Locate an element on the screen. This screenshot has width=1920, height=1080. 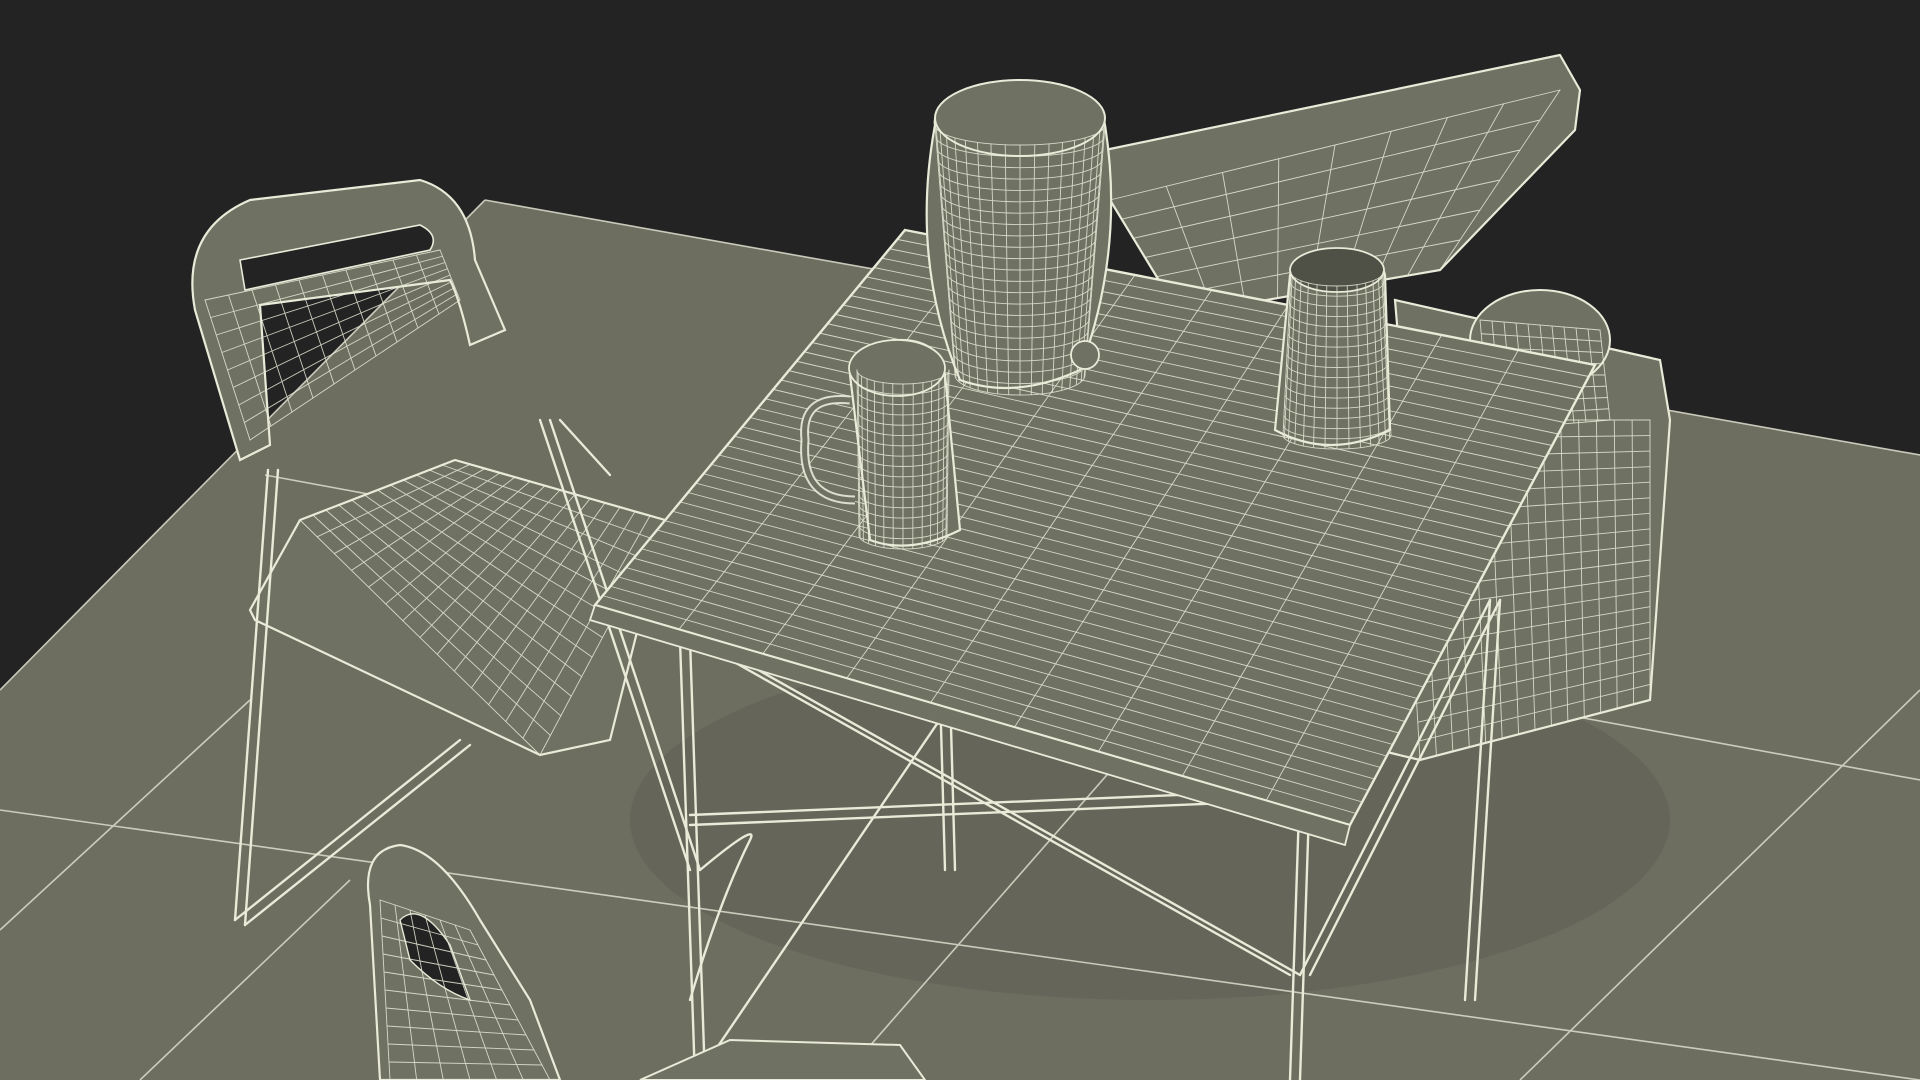
keg-tap is located at coordinates (1085, 355).